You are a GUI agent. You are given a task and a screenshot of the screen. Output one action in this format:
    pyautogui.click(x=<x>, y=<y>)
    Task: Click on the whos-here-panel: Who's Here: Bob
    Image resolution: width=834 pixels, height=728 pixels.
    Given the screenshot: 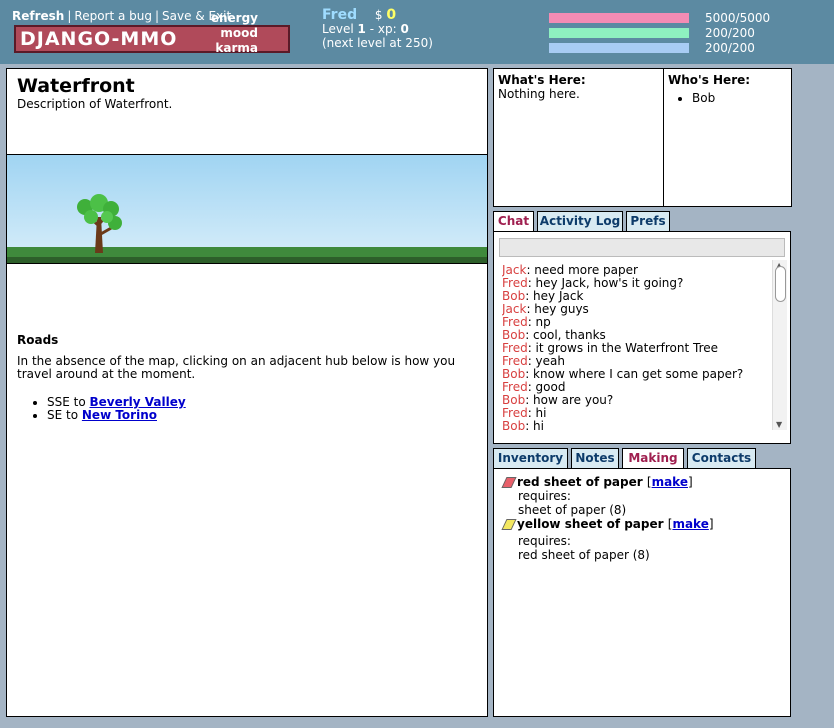 What is the action you would take?
    pyautogui.click(x=727, y=137)
    